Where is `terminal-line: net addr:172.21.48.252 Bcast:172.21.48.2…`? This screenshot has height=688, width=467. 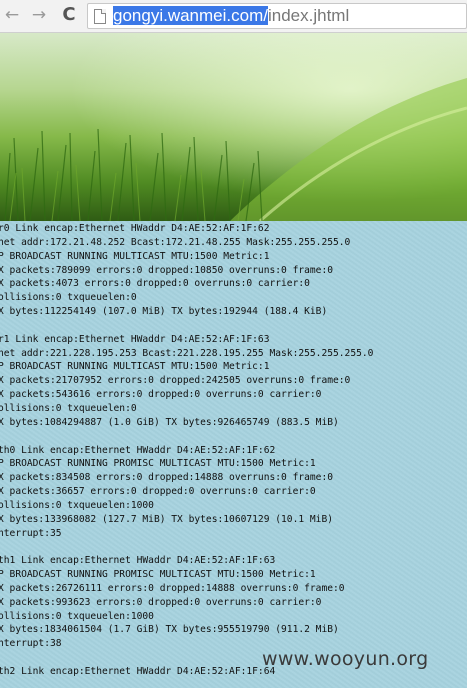 terminal-line: net addr:172.21.48.252 Bcast:172.21.48.2… is located at coordinates (175, 242).